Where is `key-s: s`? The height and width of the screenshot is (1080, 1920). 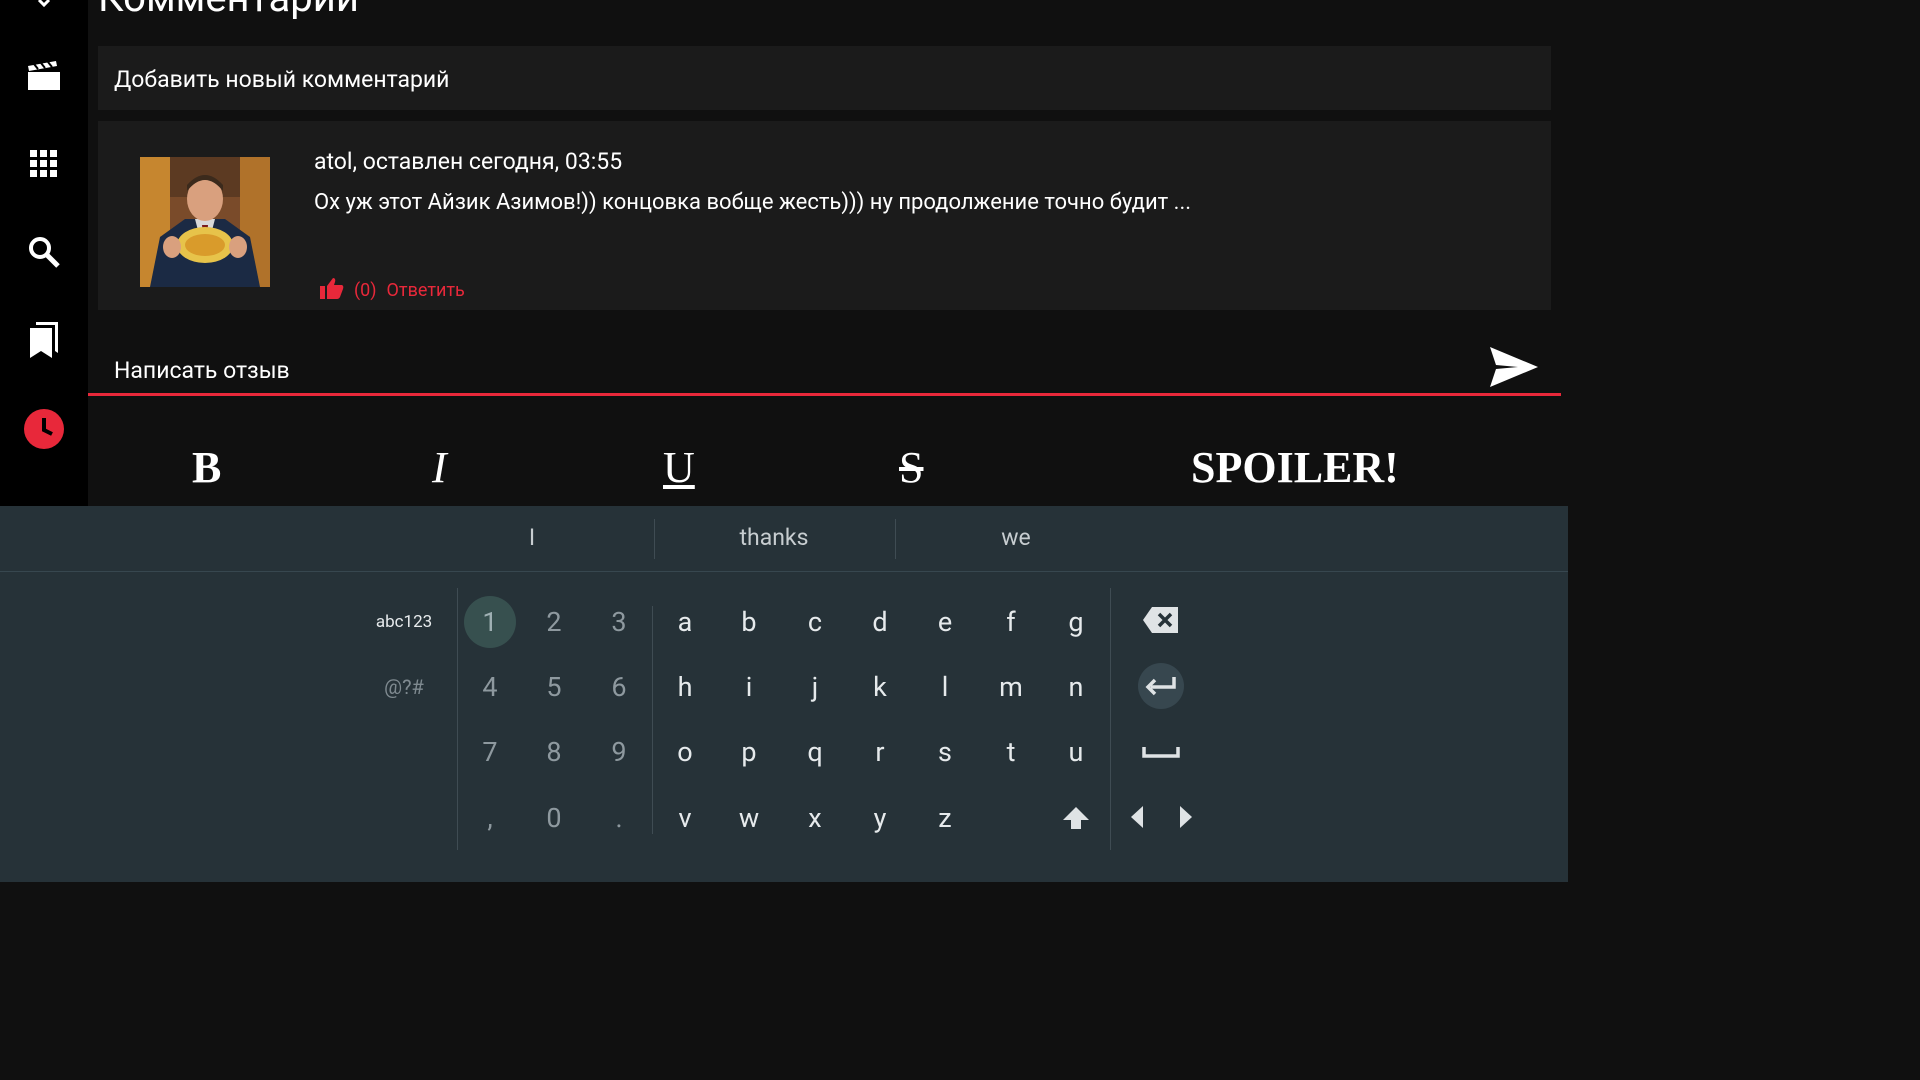 key-s: s is located at coordinates (945, 752).